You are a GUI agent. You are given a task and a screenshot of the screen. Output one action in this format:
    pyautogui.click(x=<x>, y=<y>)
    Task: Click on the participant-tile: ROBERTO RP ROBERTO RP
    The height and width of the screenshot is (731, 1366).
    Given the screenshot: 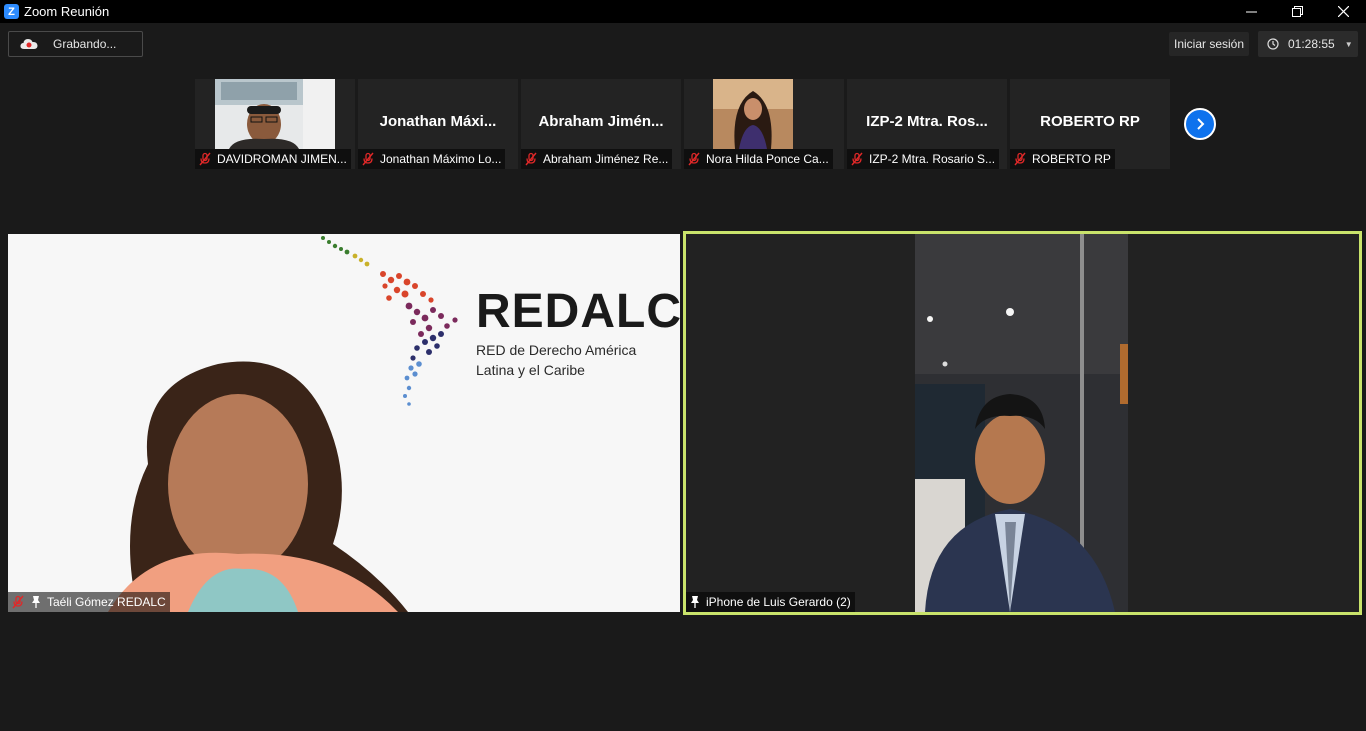 What is the action you would take?
    pyautogui.click(x=1090, y=124)
    